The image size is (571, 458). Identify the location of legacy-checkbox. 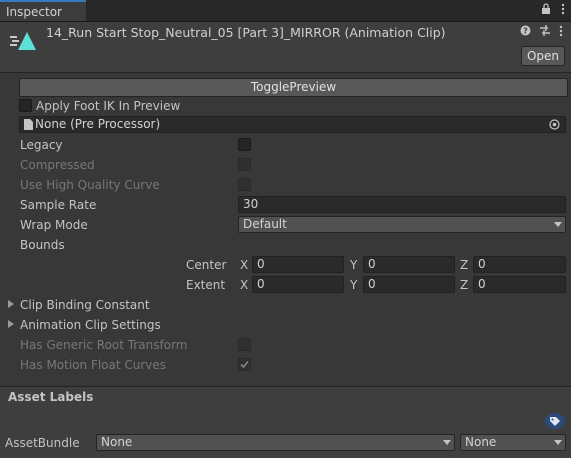
(244, 144).